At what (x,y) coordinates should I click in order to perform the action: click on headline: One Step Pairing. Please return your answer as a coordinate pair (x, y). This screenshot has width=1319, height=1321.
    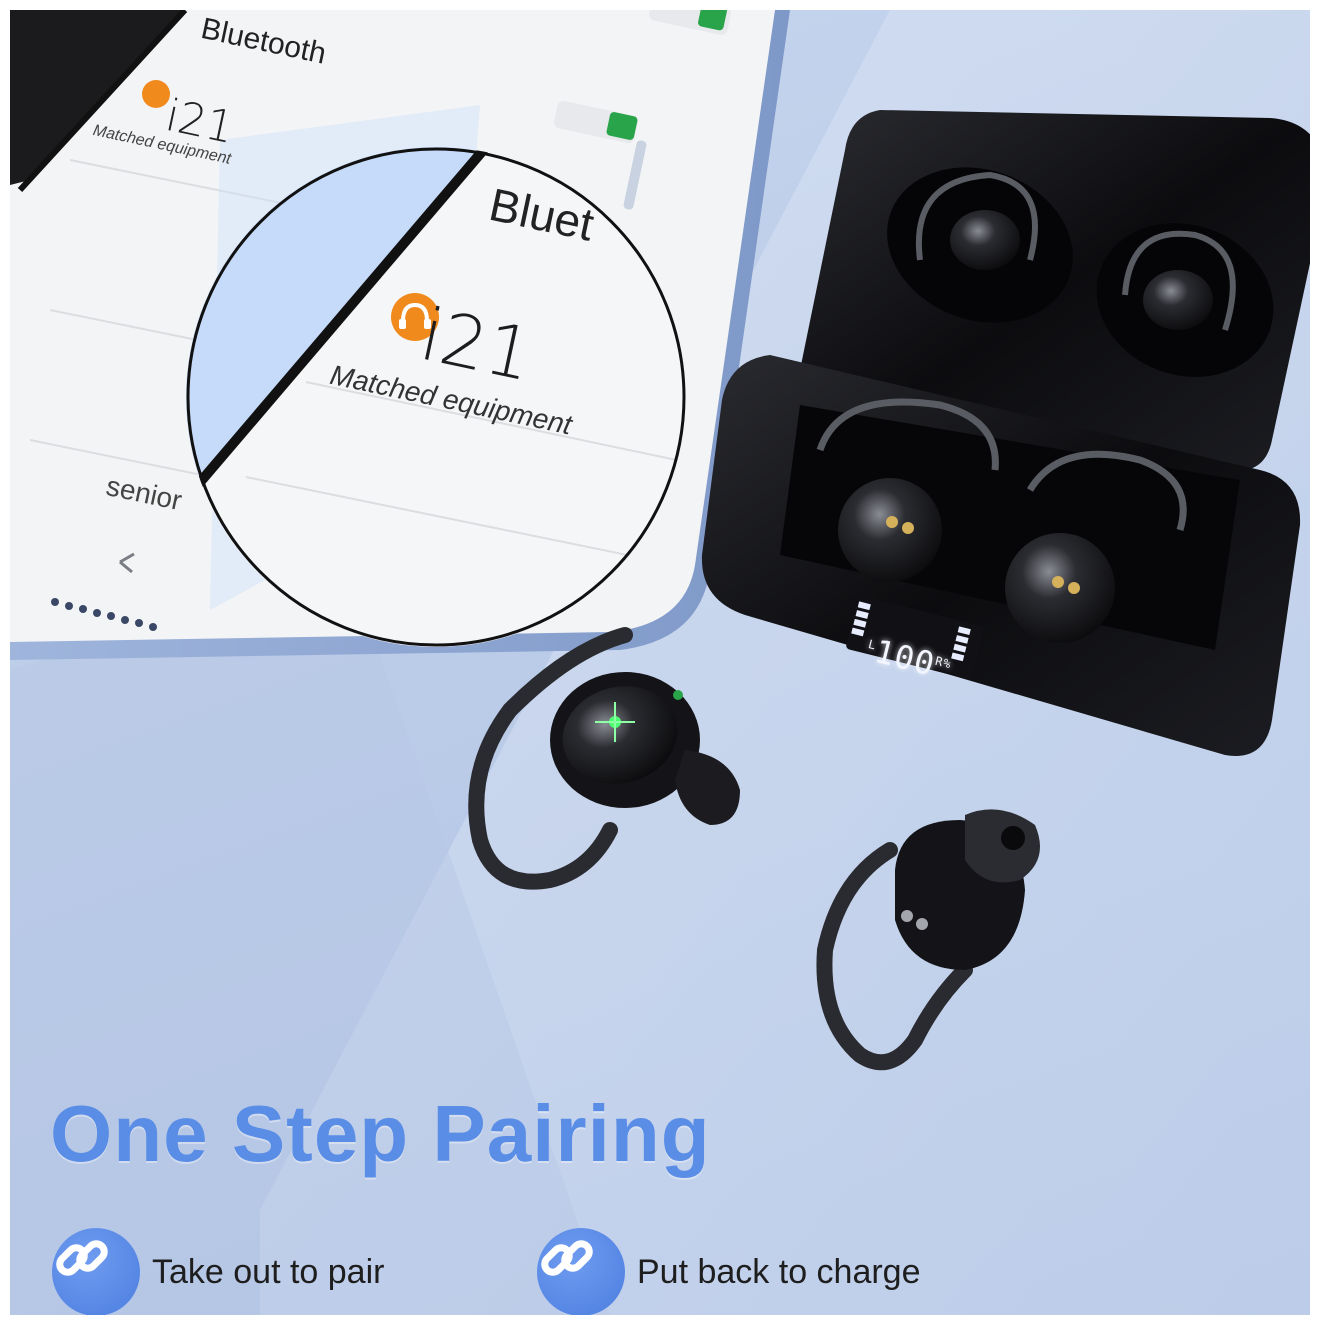
    Looking at the image, I should click on (380, 1133).